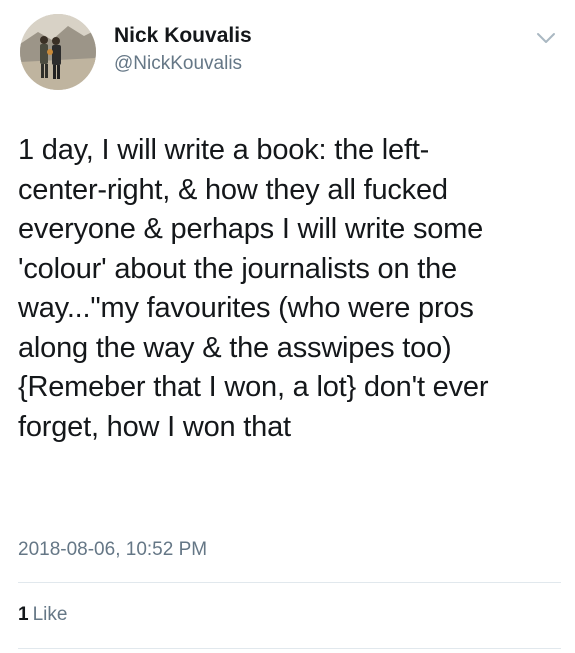  What do you see at coordinates (23, 614) in the screenshot?
I see `likes-count: 1` at bounding box center [23, 614].